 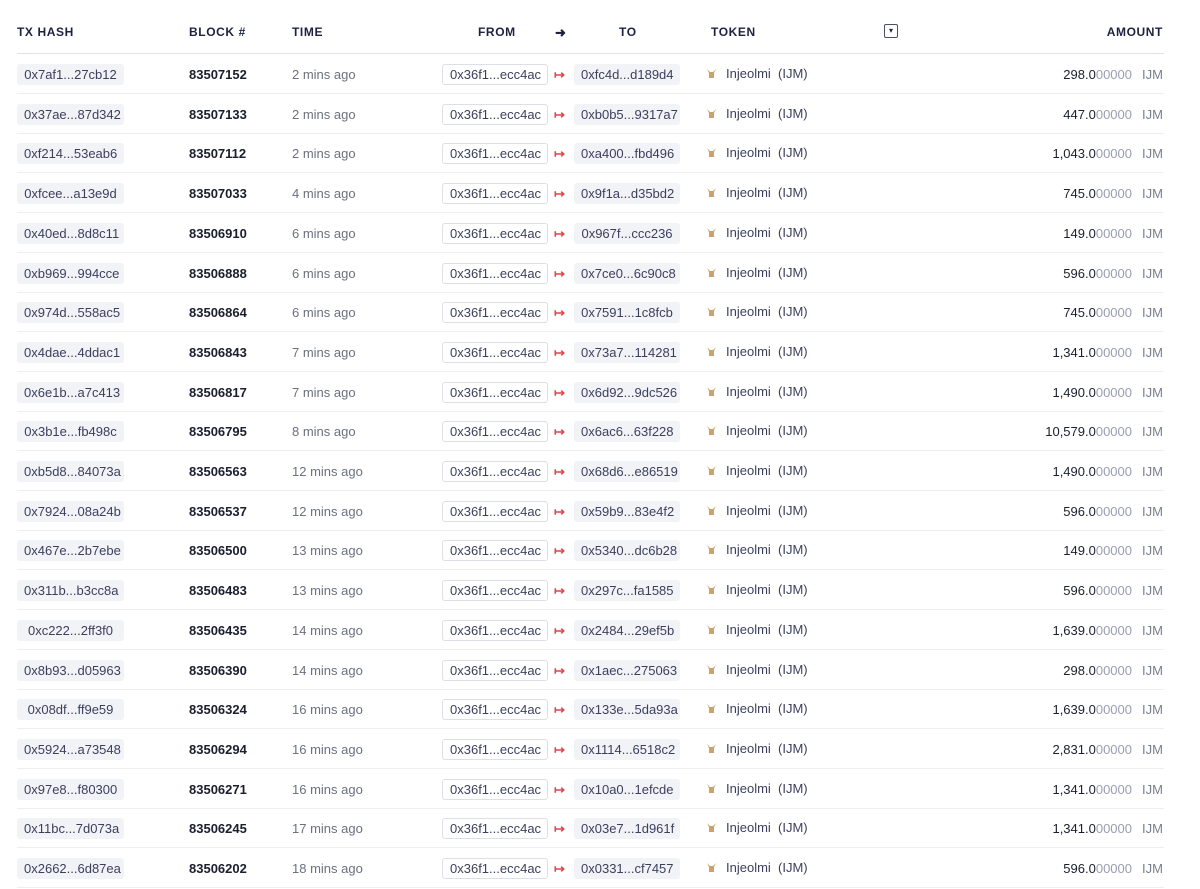 What do you see at coordinates (627, 591) in the screenshot?
I see `to-address-link: 0x297c...fa1585` at bounding box center [627, 591].